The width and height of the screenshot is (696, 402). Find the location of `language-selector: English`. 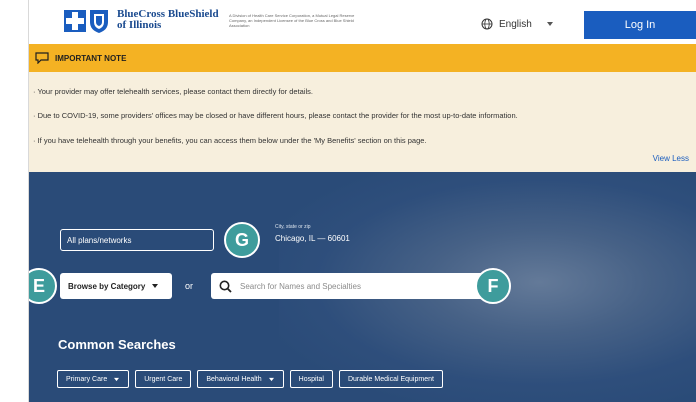

language-selector: English is located at coordinates (517, 24).